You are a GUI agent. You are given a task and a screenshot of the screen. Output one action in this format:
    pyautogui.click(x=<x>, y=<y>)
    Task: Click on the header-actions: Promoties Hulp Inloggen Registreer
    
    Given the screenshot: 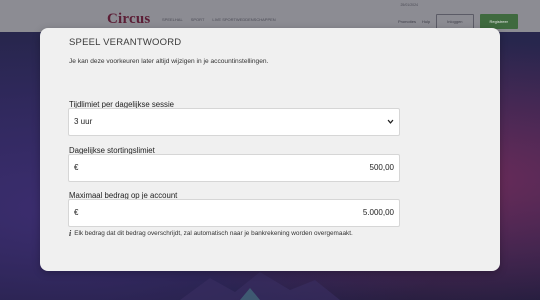 What is the action you would take?
    pyautogui.click(x=458, y=21)
    